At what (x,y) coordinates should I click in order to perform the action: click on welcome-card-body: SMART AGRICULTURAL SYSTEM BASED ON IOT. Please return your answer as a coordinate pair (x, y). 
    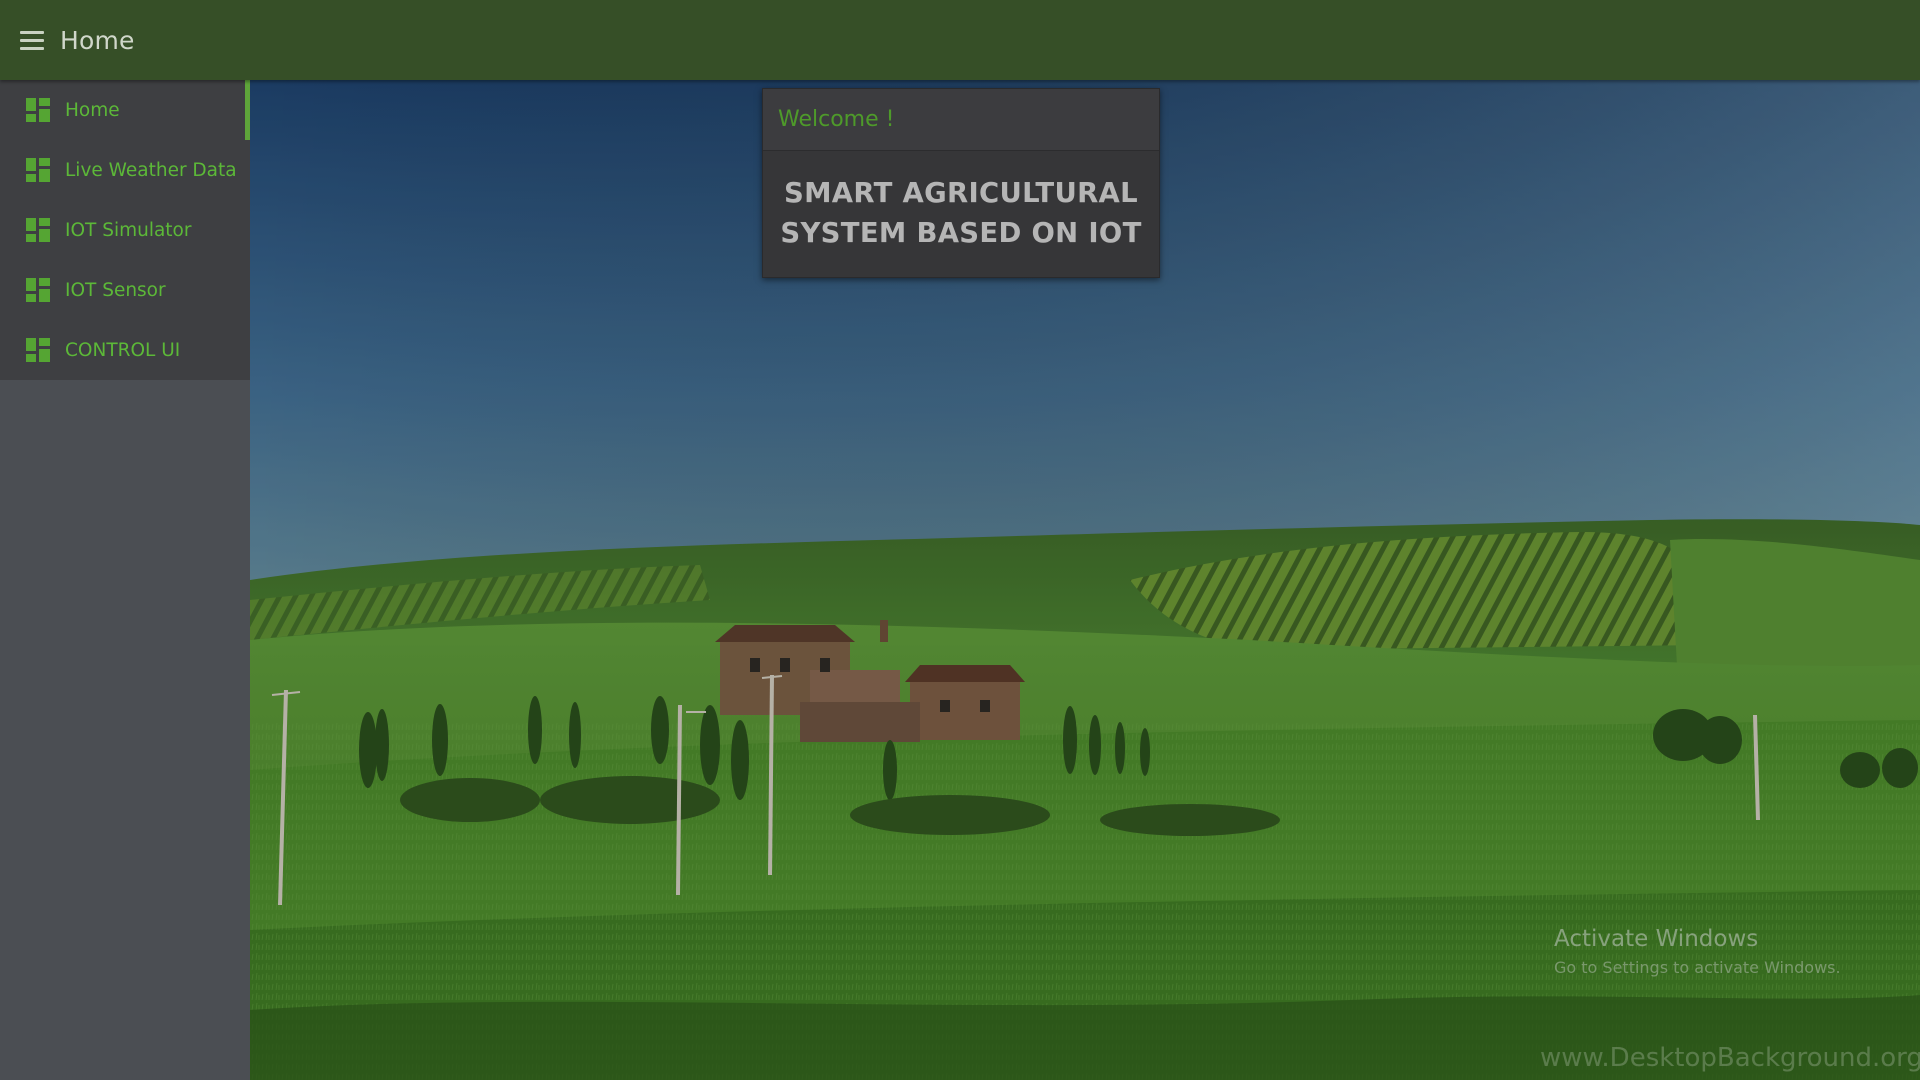
    Looking at the image, I should click on (961, 202).